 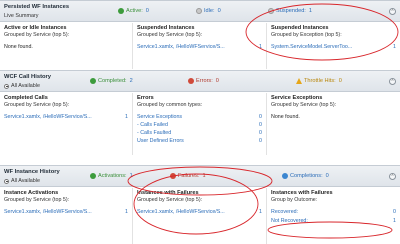 I want to click on error-icon, so click(x=191, y=81).